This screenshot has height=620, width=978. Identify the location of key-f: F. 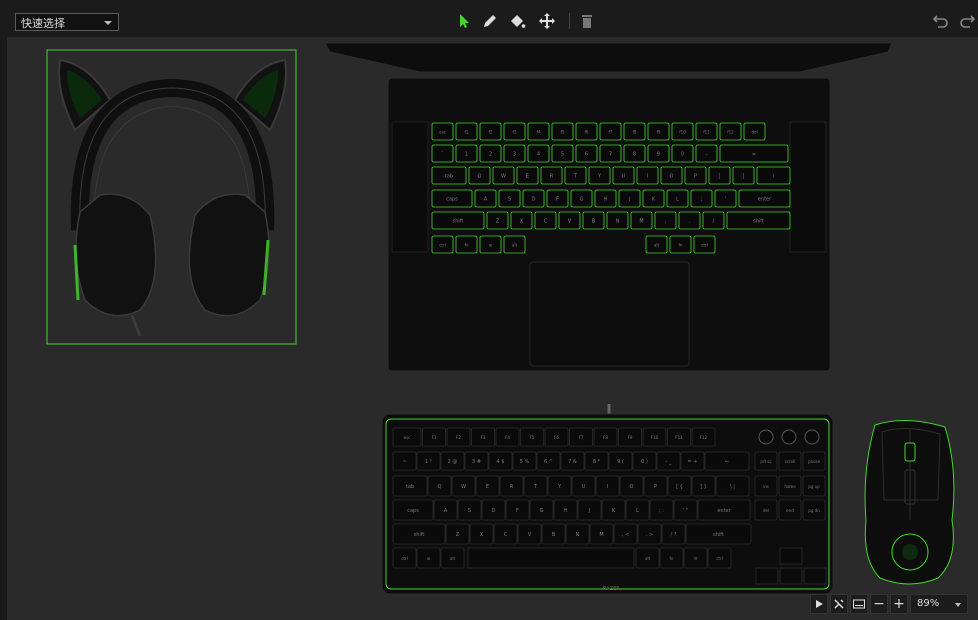
(517, 510).